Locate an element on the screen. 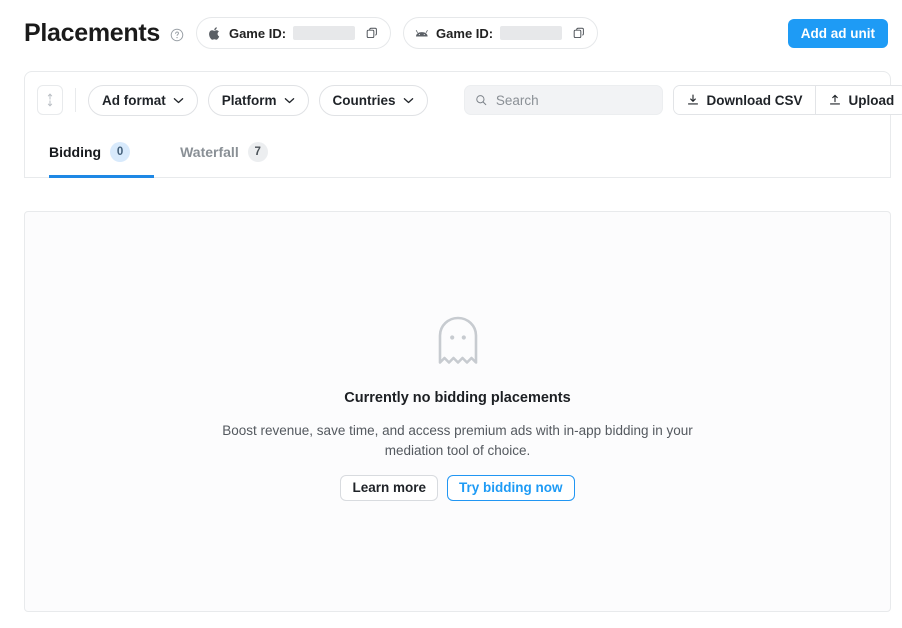 This screenshot has height=628, width=902. filter-platform-label: Platform is located at coordinates (249, 100).